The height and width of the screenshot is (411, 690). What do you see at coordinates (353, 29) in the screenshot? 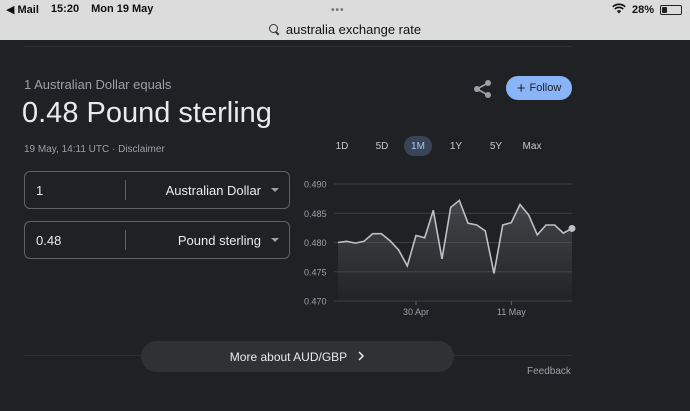
I see `search-query: australia exchange rate` at bounding box center [353, 29].